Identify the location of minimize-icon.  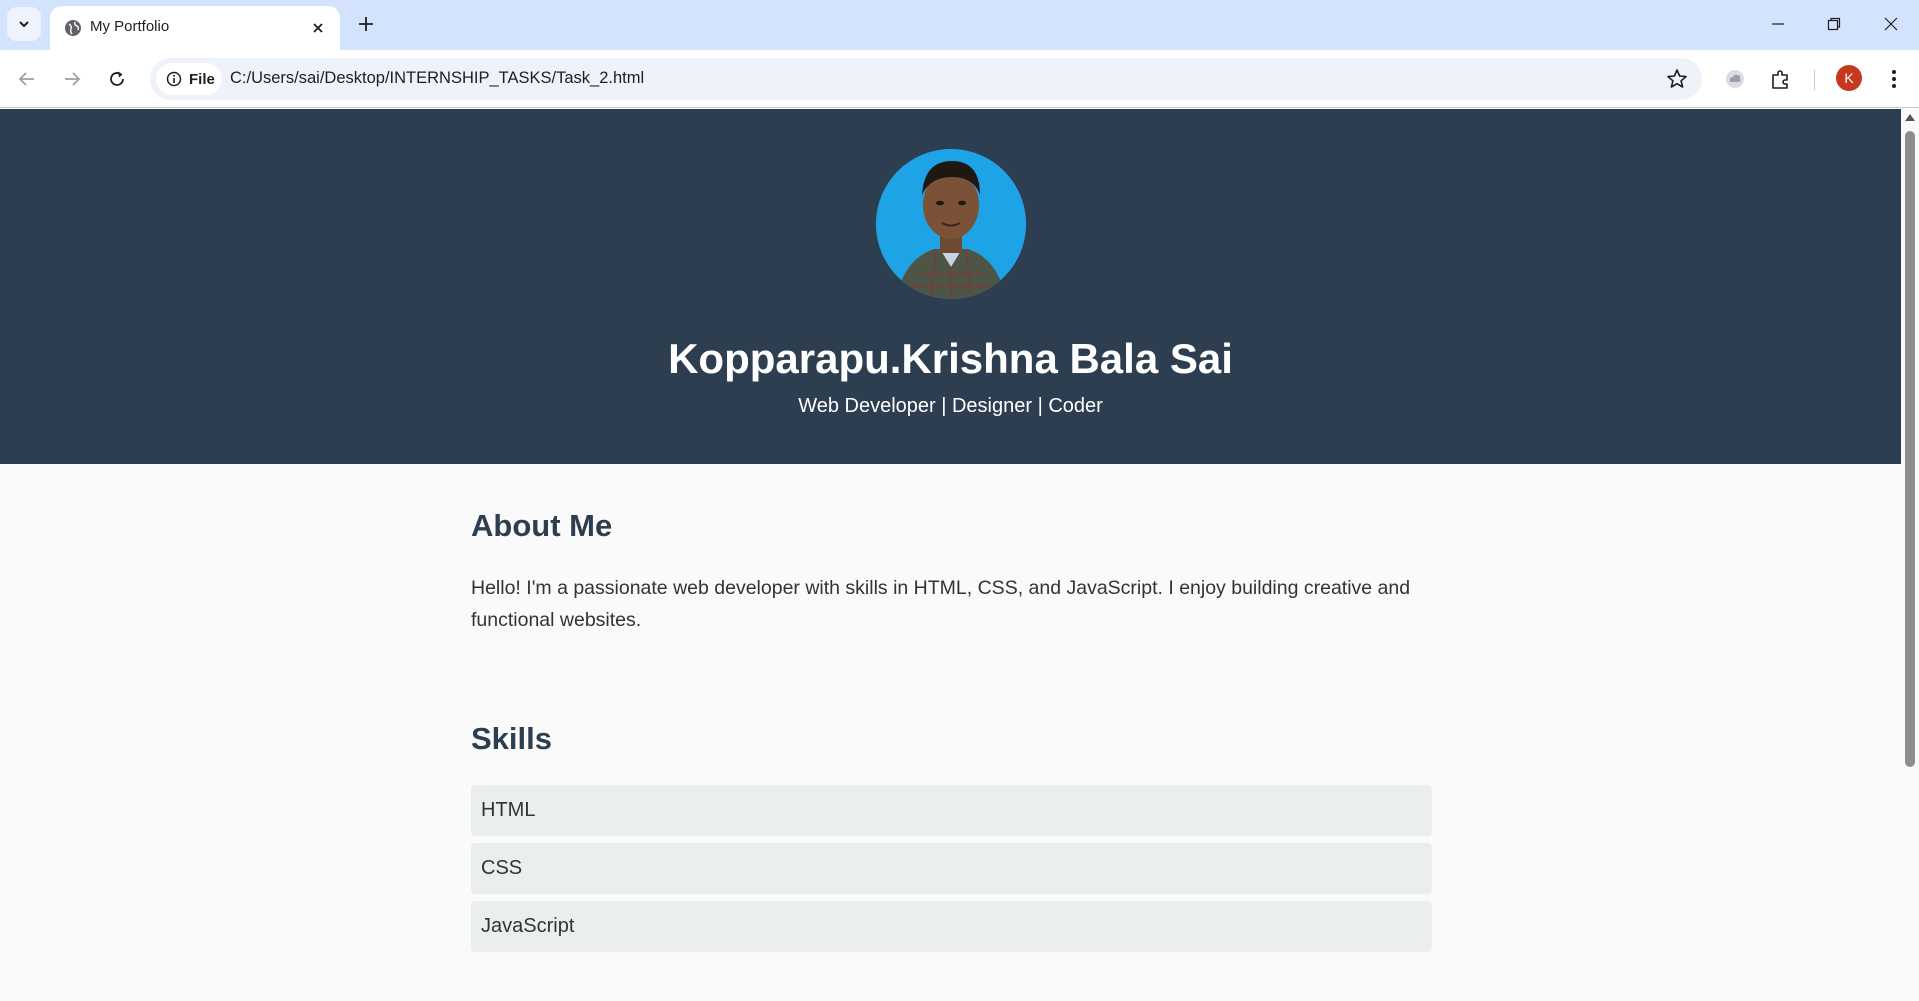
(1778, 24).